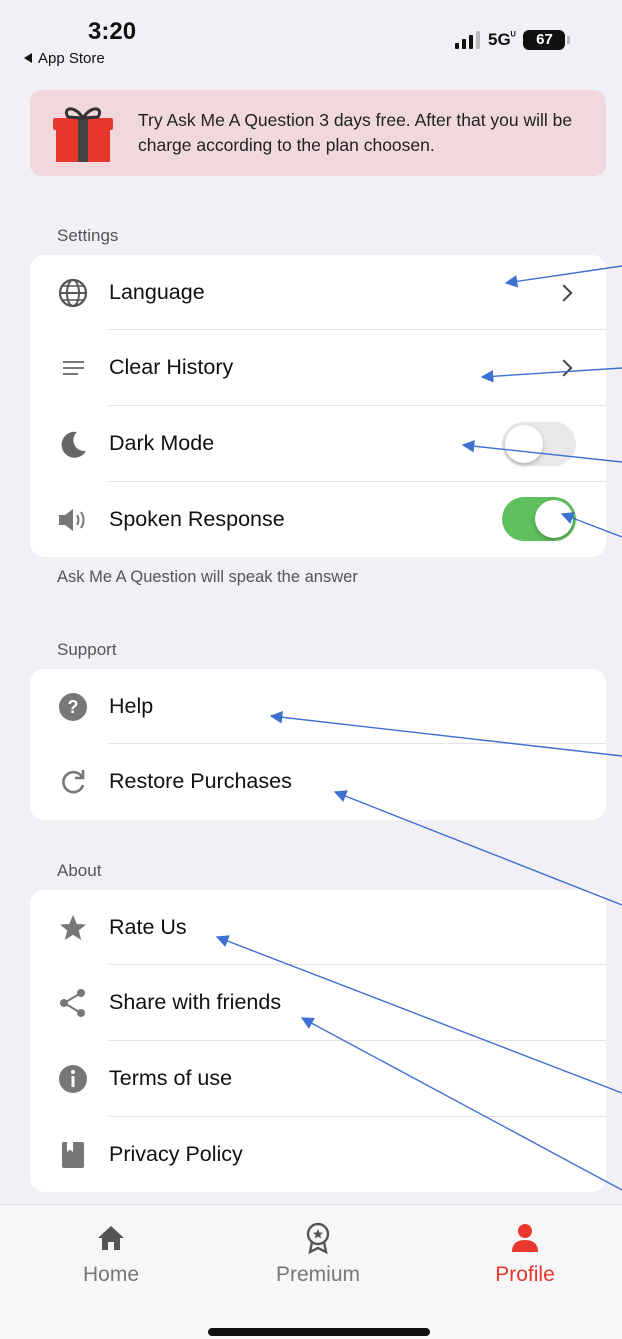  Describe the element at coordinates (73, 1154) in the screenshot. I see `book-icon` at that location.